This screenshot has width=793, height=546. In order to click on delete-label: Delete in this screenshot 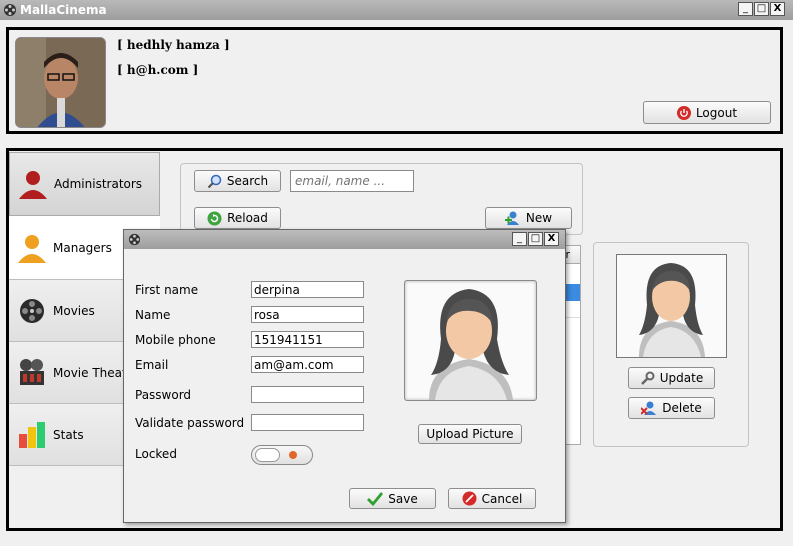, I will do `click(682, 408)`.